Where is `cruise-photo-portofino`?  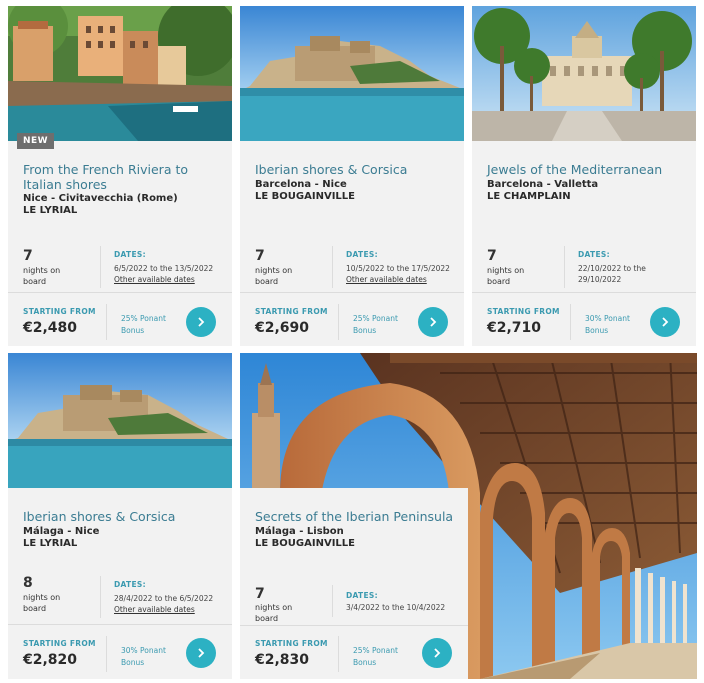
cruise-photo-portofino is located at coordinates (120, 73).